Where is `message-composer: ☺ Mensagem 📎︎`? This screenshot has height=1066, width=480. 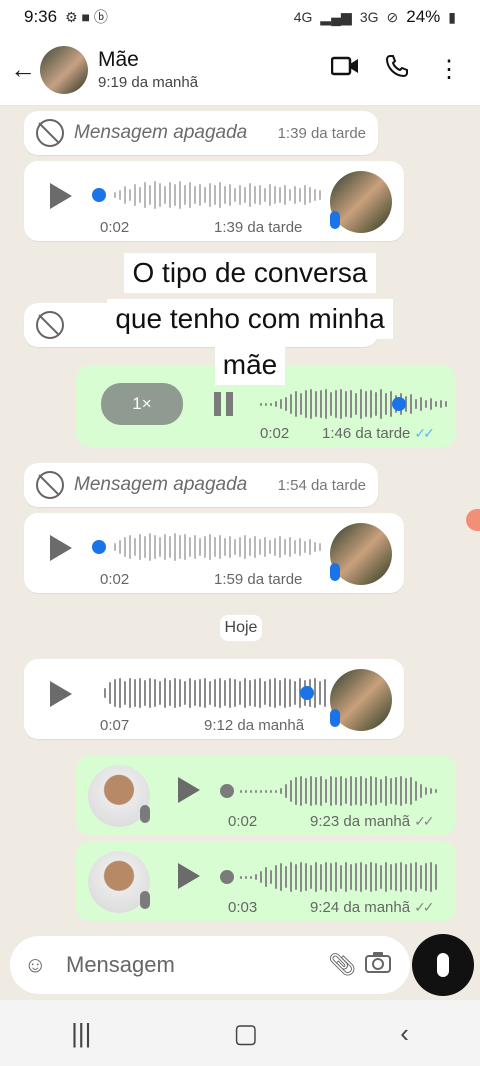 message-composer: ☺ Mensagem 📎︎ is located at coordinates (210, 965).